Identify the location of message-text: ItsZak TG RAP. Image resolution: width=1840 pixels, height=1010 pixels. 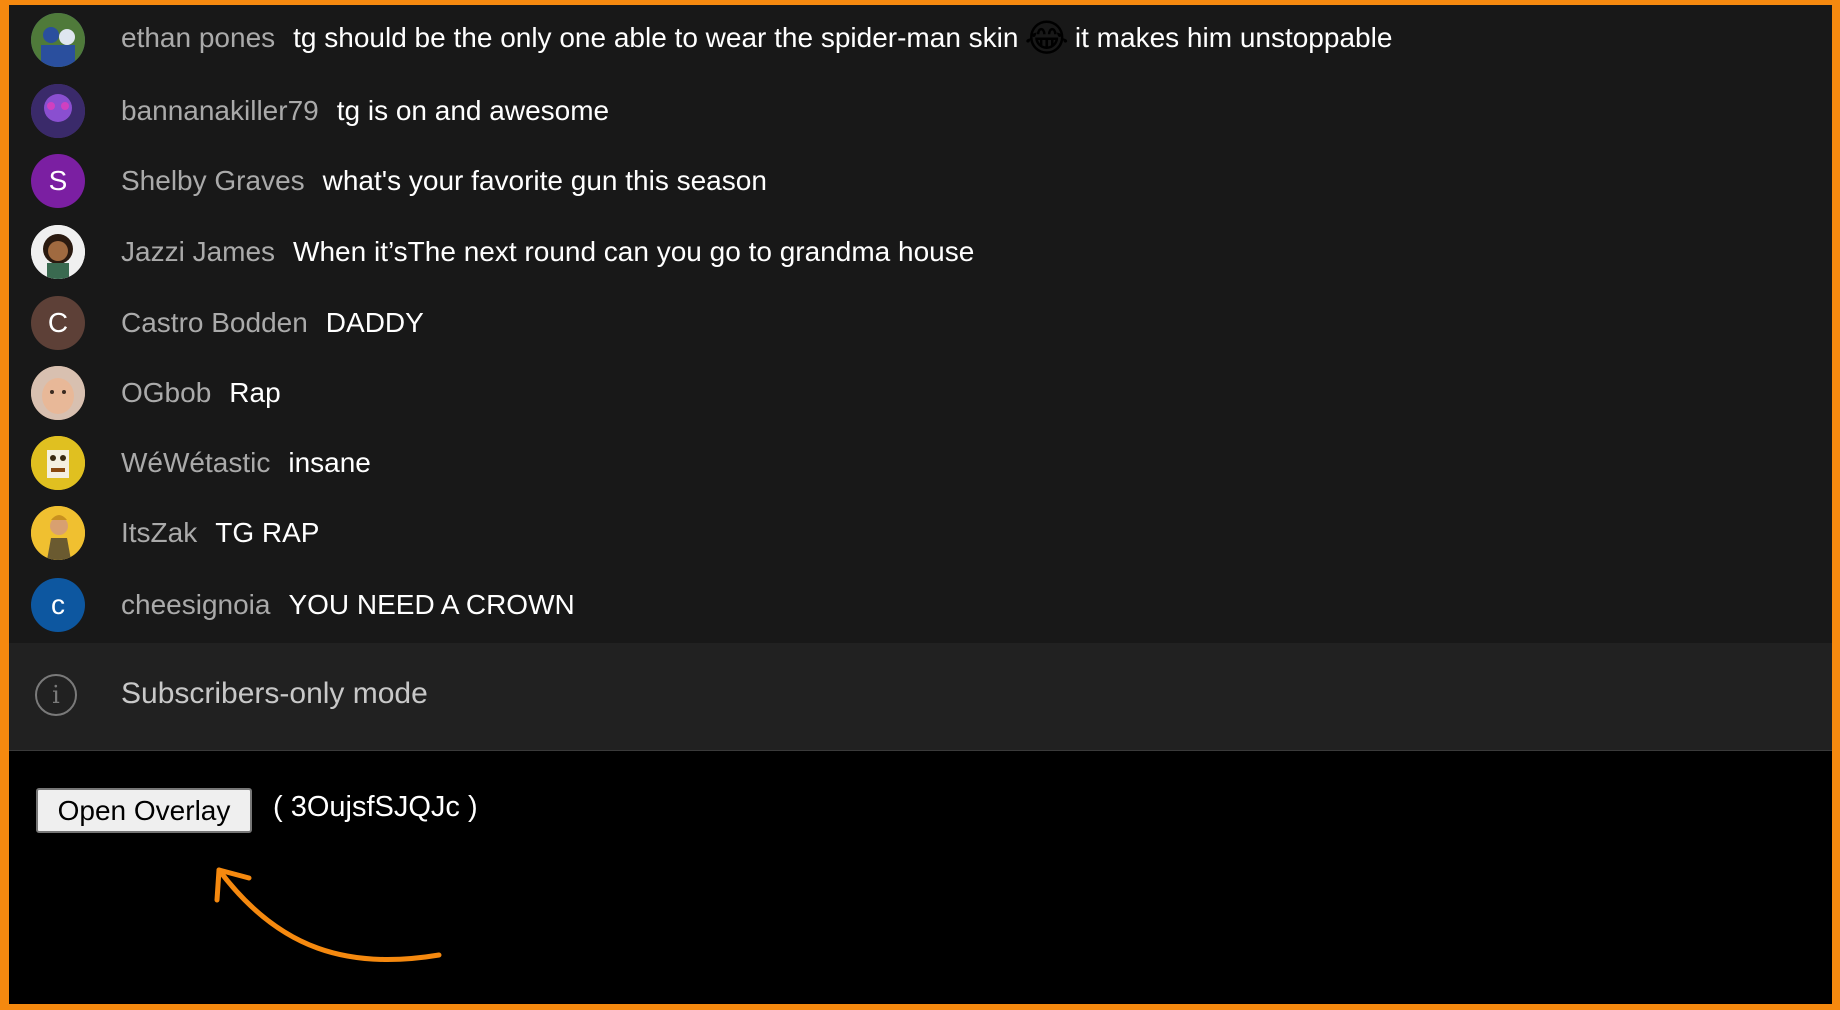
(220, 533).